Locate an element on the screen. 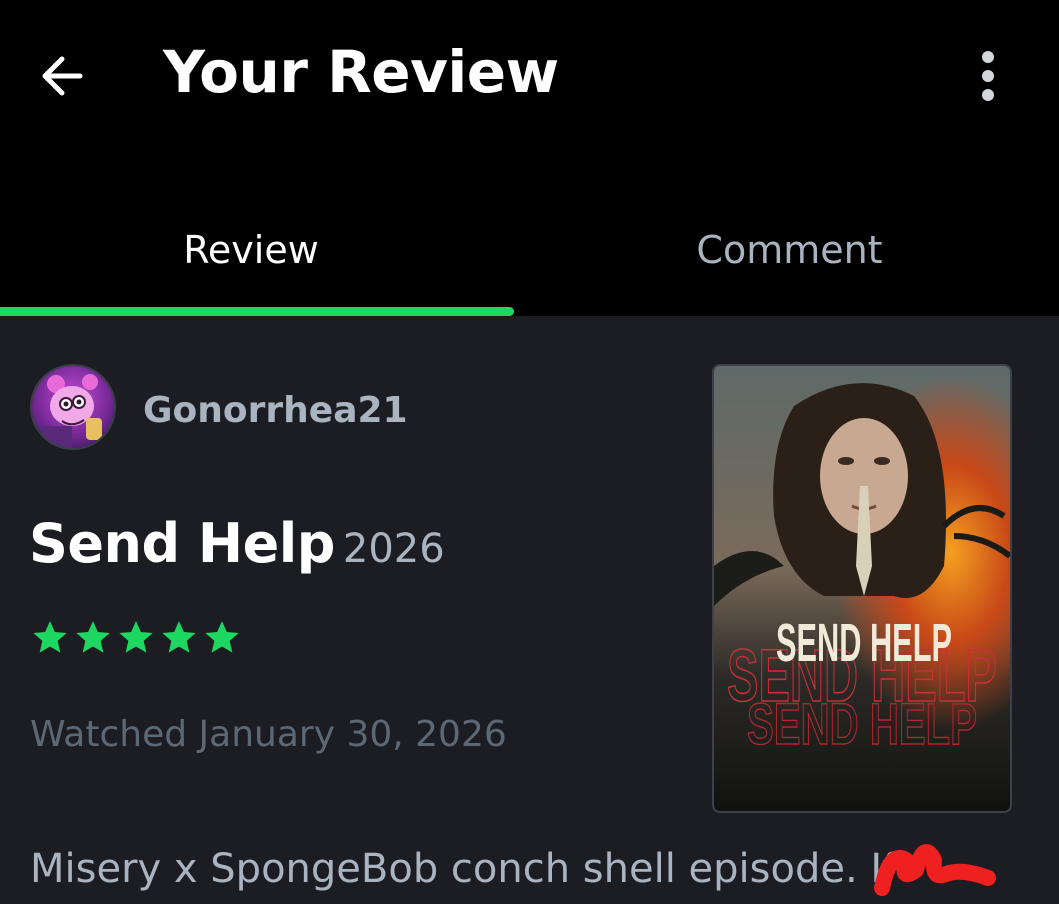 The height and width of the screenshot is (904, 1059). tab-comment: Comment is located at coordinates (789, 250).